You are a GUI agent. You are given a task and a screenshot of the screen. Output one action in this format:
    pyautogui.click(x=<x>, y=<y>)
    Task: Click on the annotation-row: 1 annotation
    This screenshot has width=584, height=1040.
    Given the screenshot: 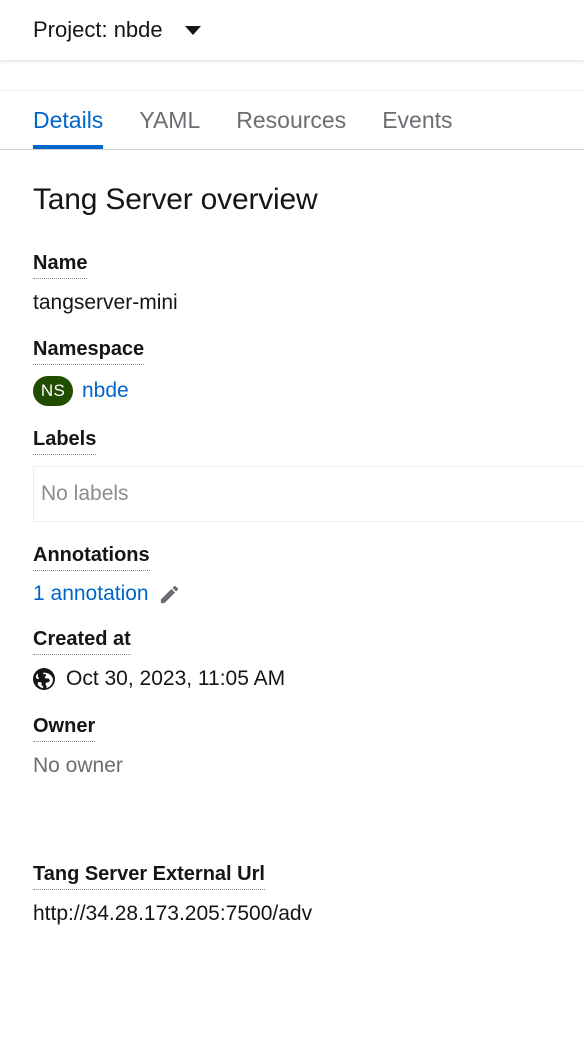 What is the action you would take?
    pyautogui.click(x=308, y=594)
    